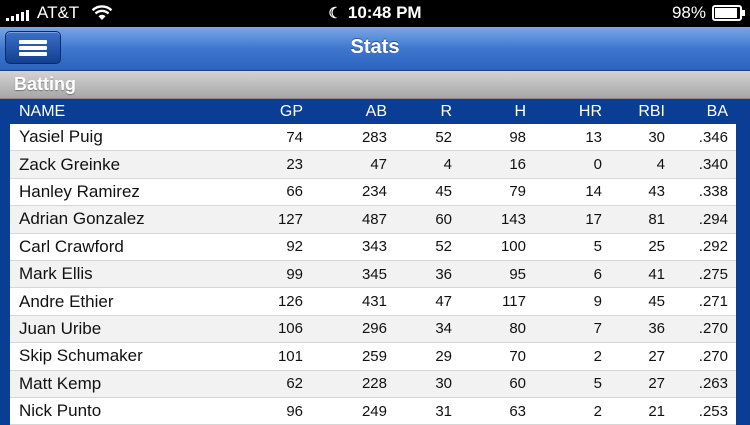 This screenshot has height=425, width=750. Describe the element at coordinates (274, 112) in the screenshot. I see `column-header-gp: GP` at that location.